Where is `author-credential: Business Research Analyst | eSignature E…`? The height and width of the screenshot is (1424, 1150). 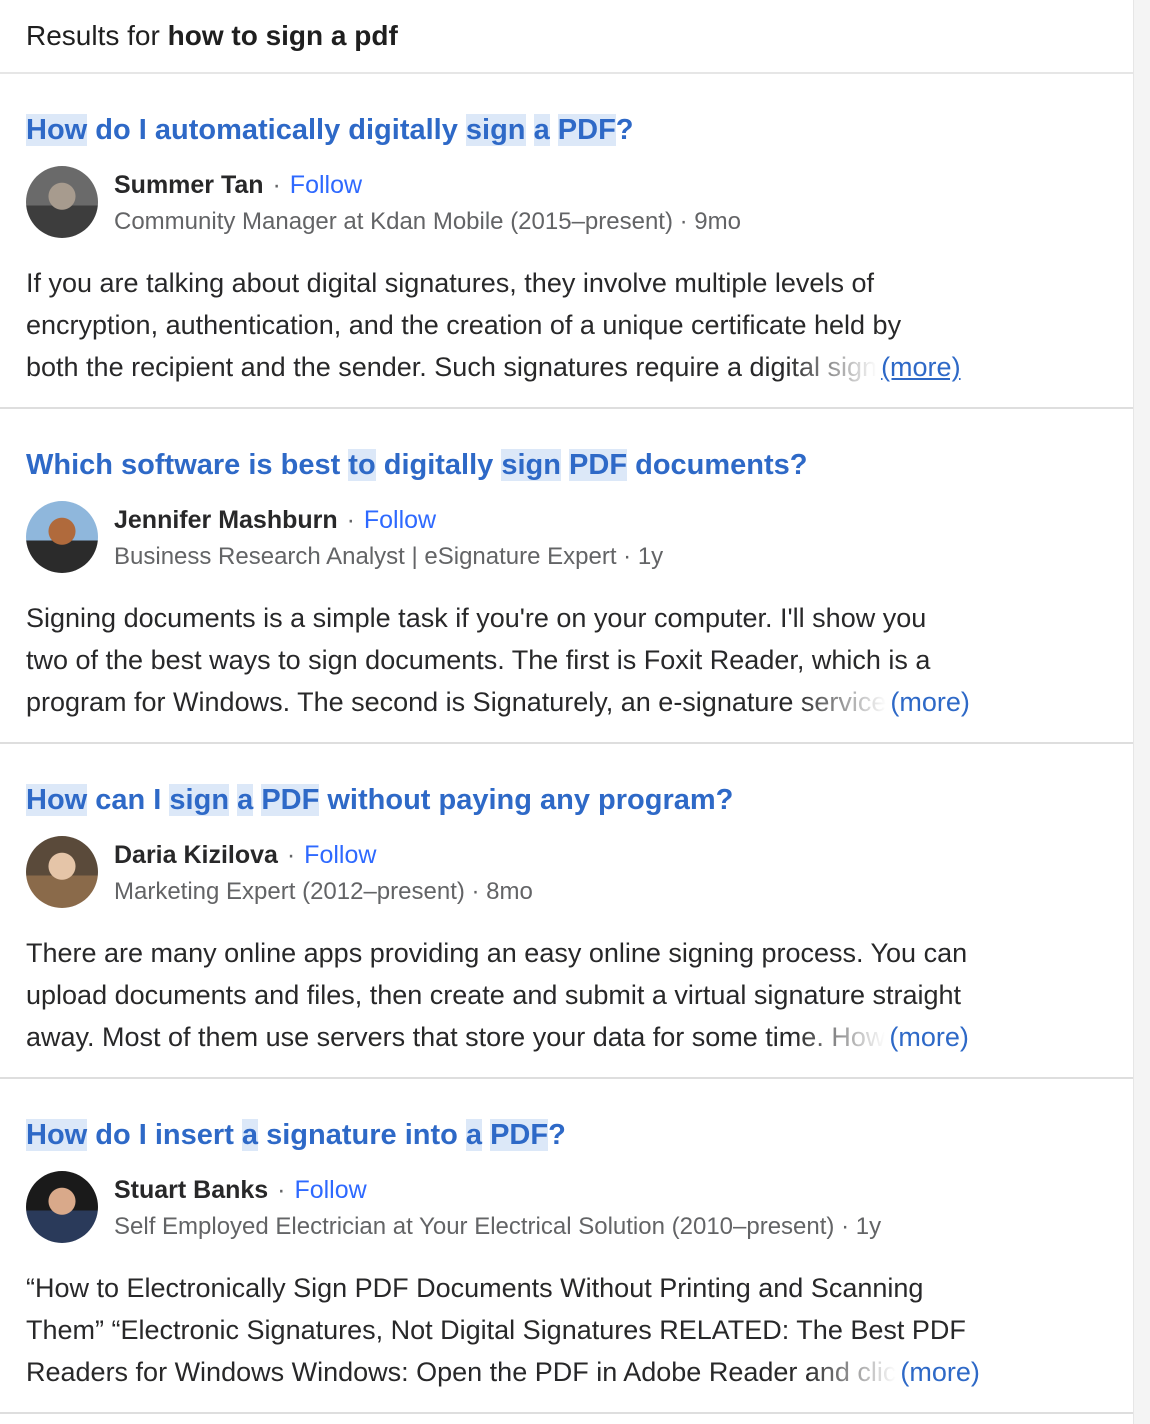 author-credential: Business Research Analyst | eSignature E… is located at coordinates (389, 556).